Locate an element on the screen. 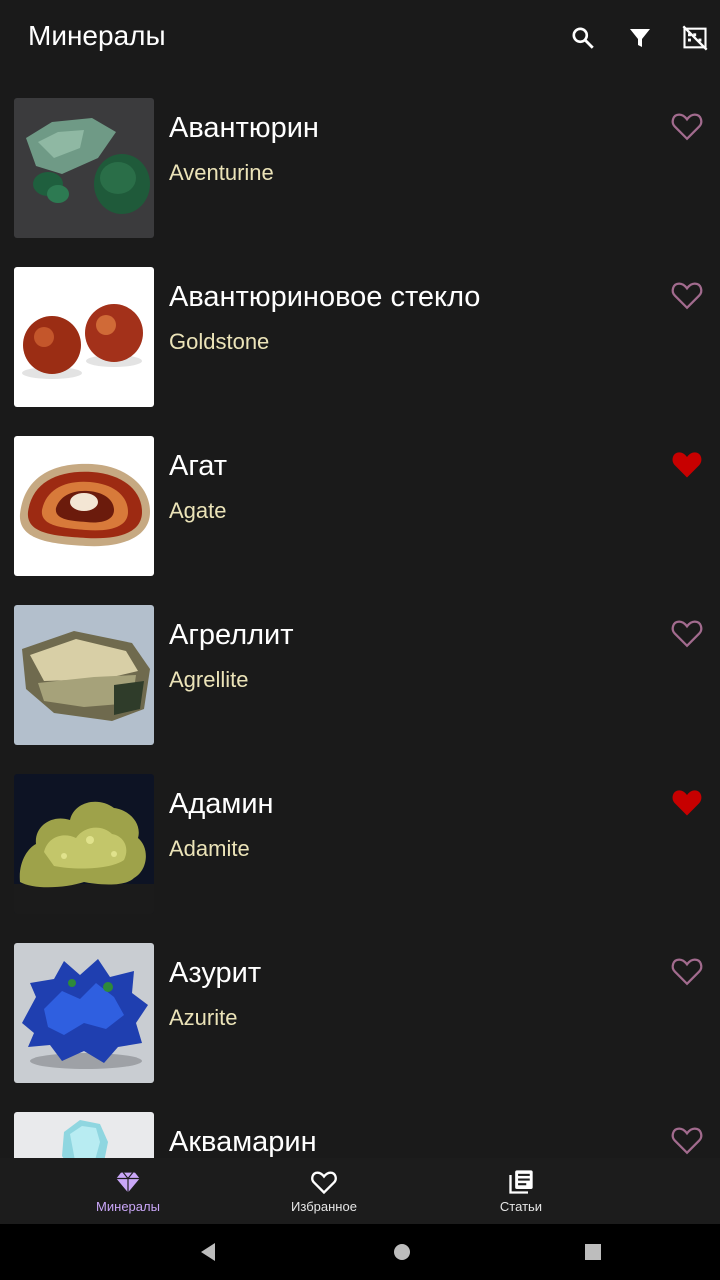 This screenshot has height=1280, width=720. mineral-name: Аквамарин is located at coordinates (243, 1142).